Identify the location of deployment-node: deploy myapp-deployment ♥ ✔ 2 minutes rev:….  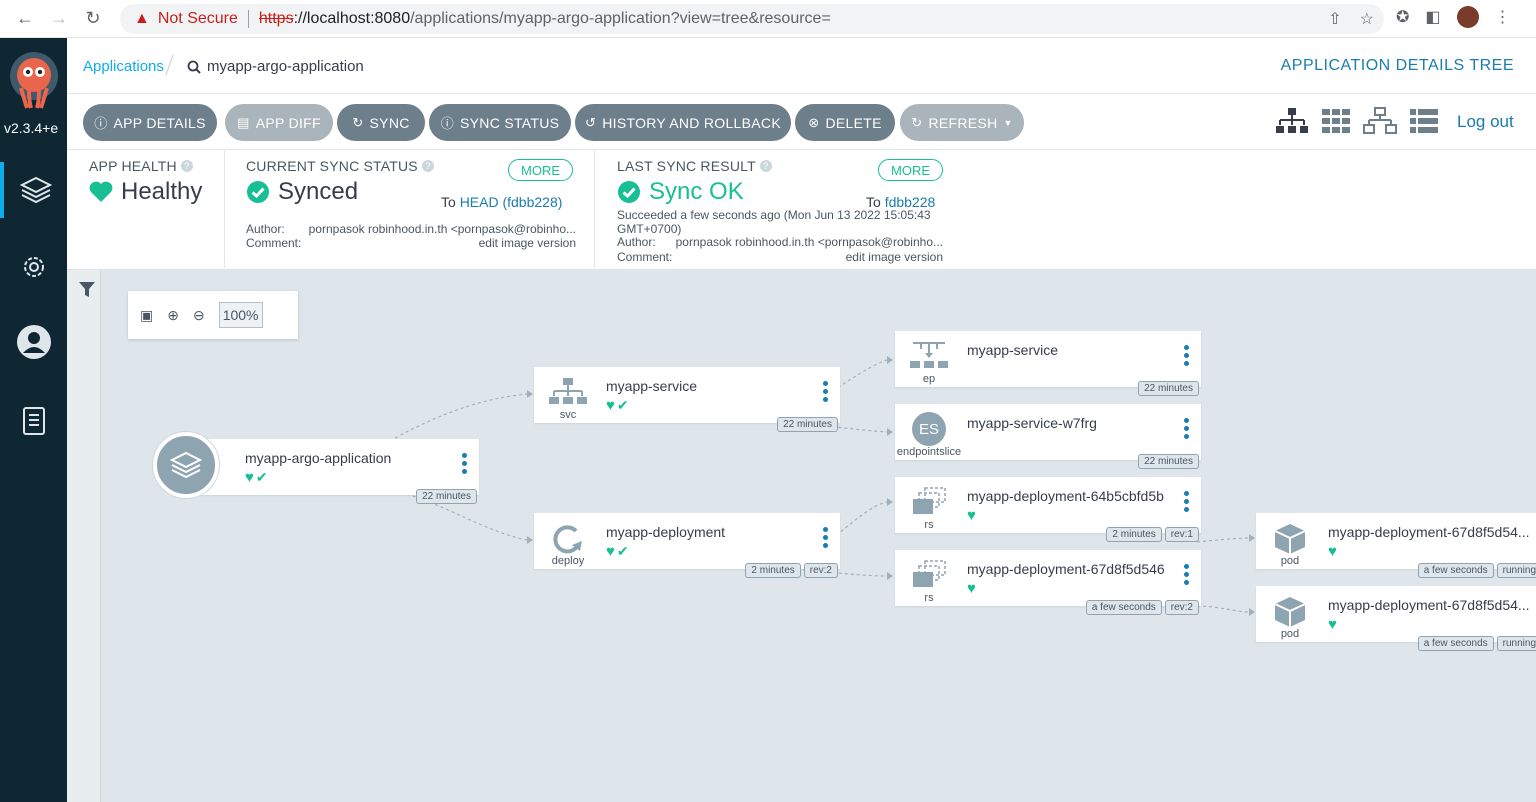
(687, 545).